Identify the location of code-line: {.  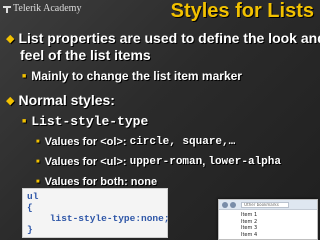
(30, 207).